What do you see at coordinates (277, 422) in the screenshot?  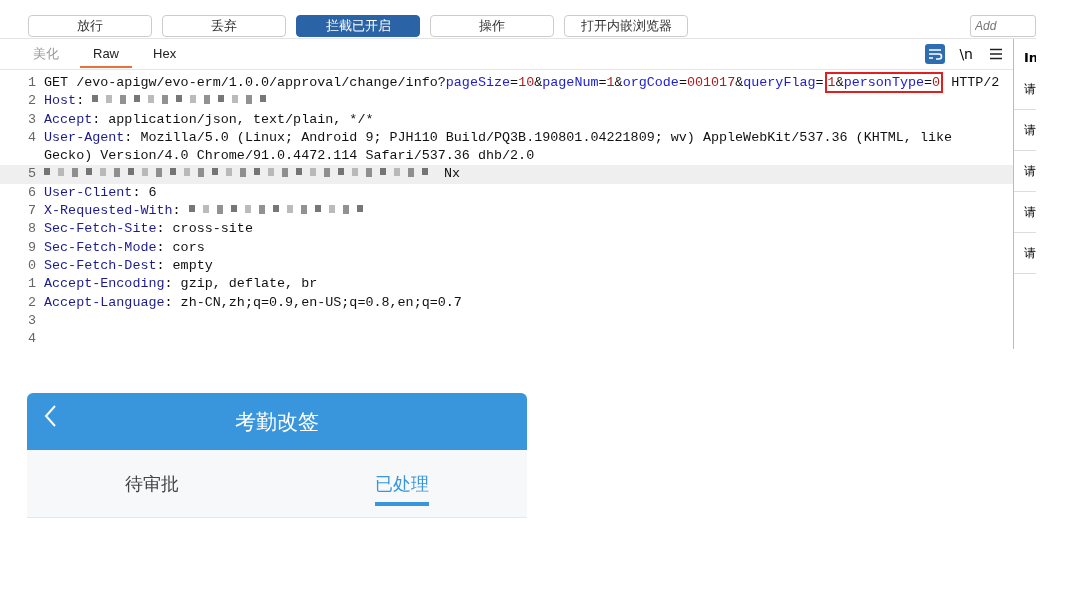 I see `app-title: 考勤改签` at bounding box center [277, 422].